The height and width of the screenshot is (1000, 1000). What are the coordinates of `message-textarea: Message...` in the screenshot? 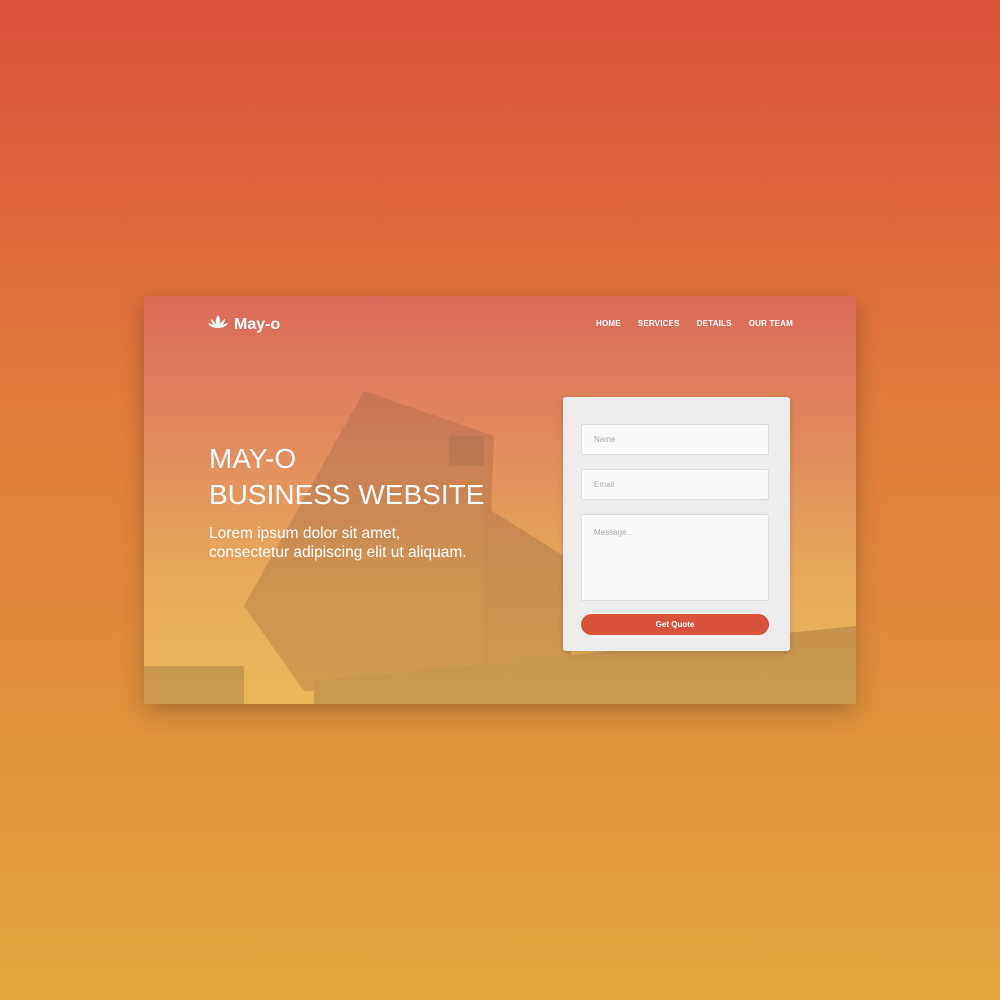 It's located at (675, 557).